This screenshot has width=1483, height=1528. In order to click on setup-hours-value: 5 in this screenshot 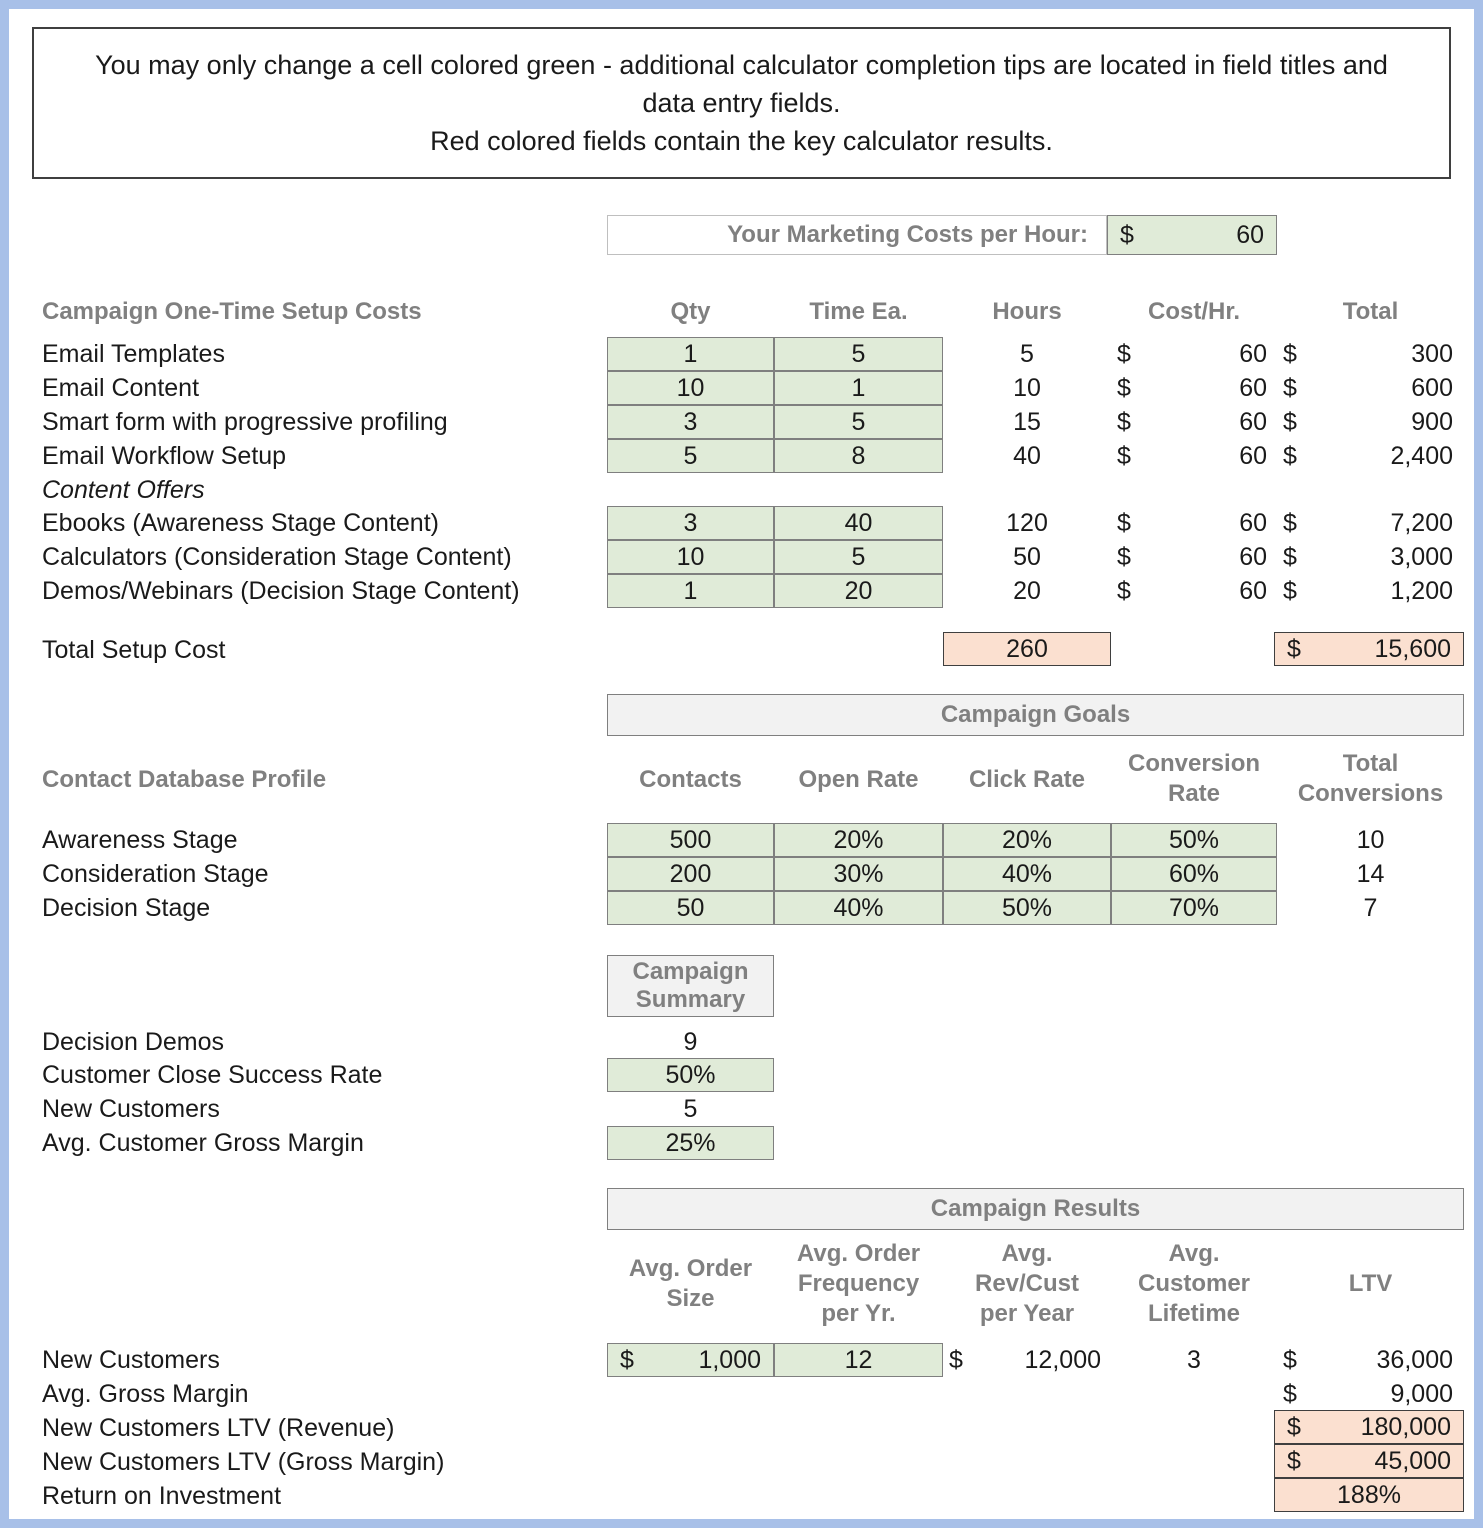, I will do `click(1027, 354)`.